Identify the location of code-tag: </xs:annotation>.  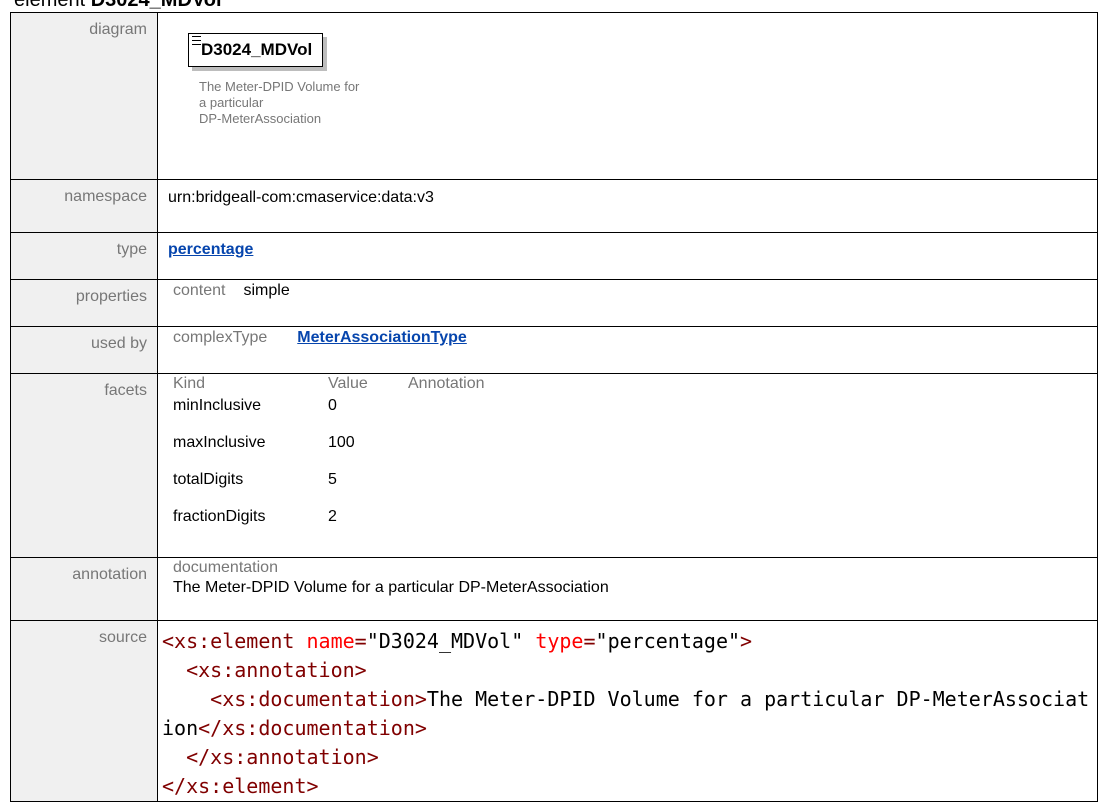
(282, 757).